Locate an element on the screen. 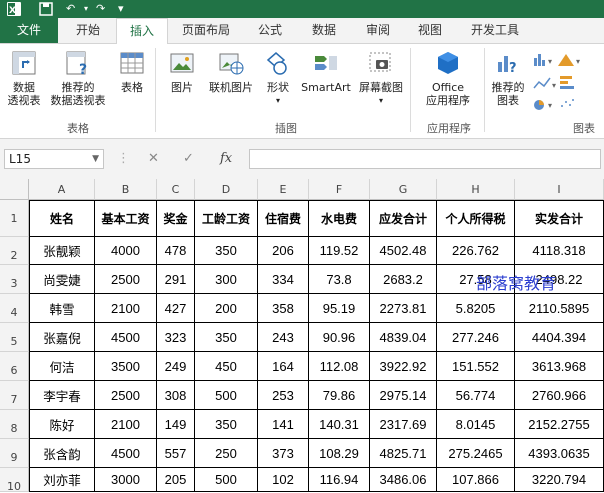  row-header-1: 1 is located at coordinates (14, 218).